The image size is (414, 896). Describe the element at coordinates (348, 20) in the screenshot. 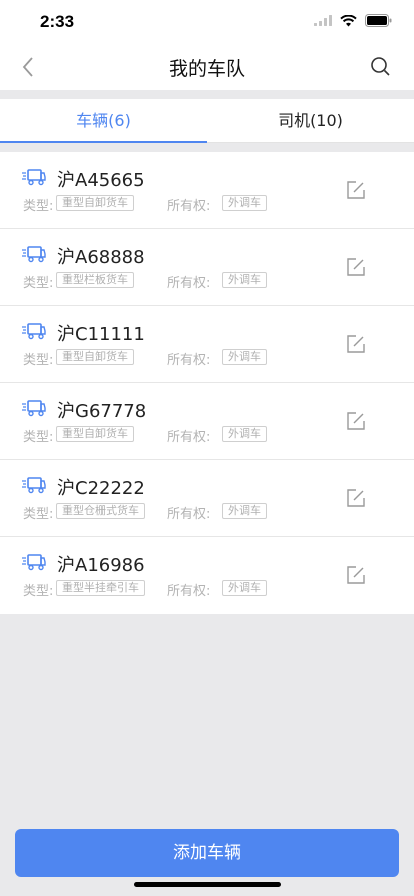

I see `wifi-icon` at that location.